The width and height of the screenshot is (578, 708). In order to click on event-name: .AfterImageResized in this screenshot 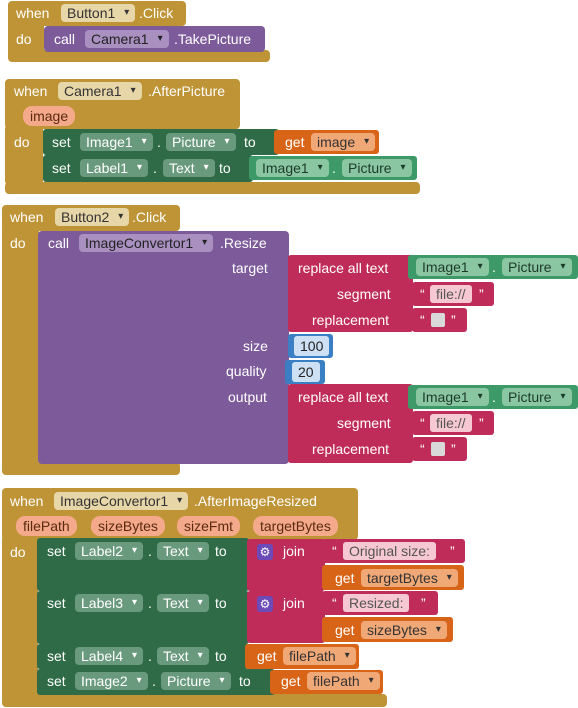, I will do `click(255, 501)`.